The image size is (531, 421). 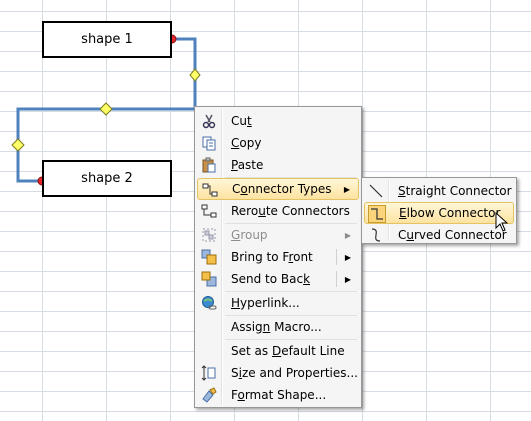 What do you see at coordinates (502, 222) in the screenshot?
I see `mouse-cursor-icon` at bounding box center [502, 222].